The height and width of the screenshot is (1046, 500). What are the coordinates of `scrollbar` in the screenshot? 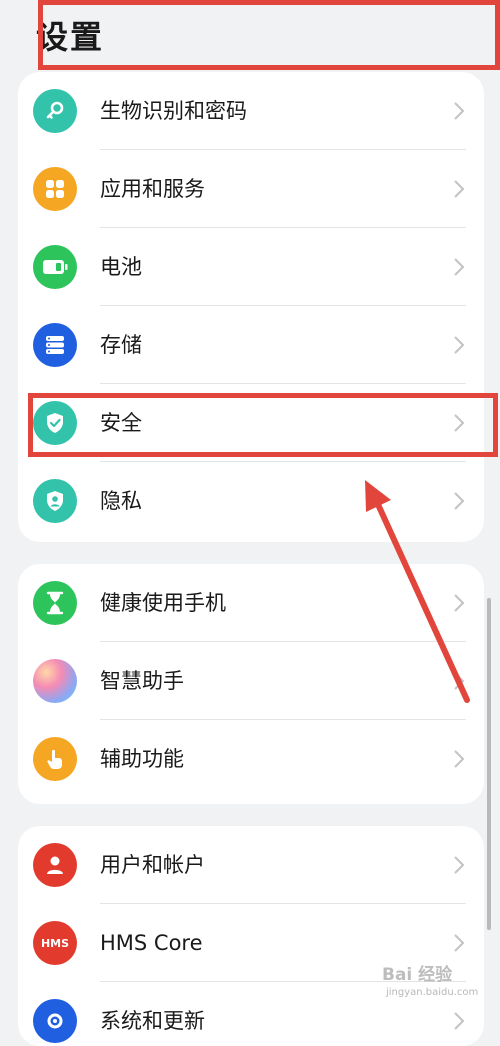 It's located at (489, 764).